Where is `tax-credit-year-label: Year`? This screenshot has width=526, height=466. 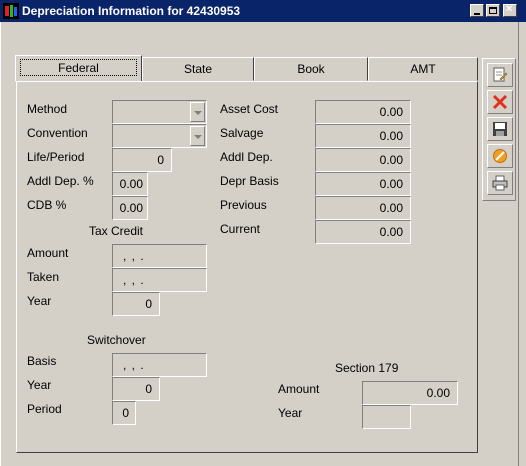
tax-credit-year-label: Year is located at coordinates (39, 301).